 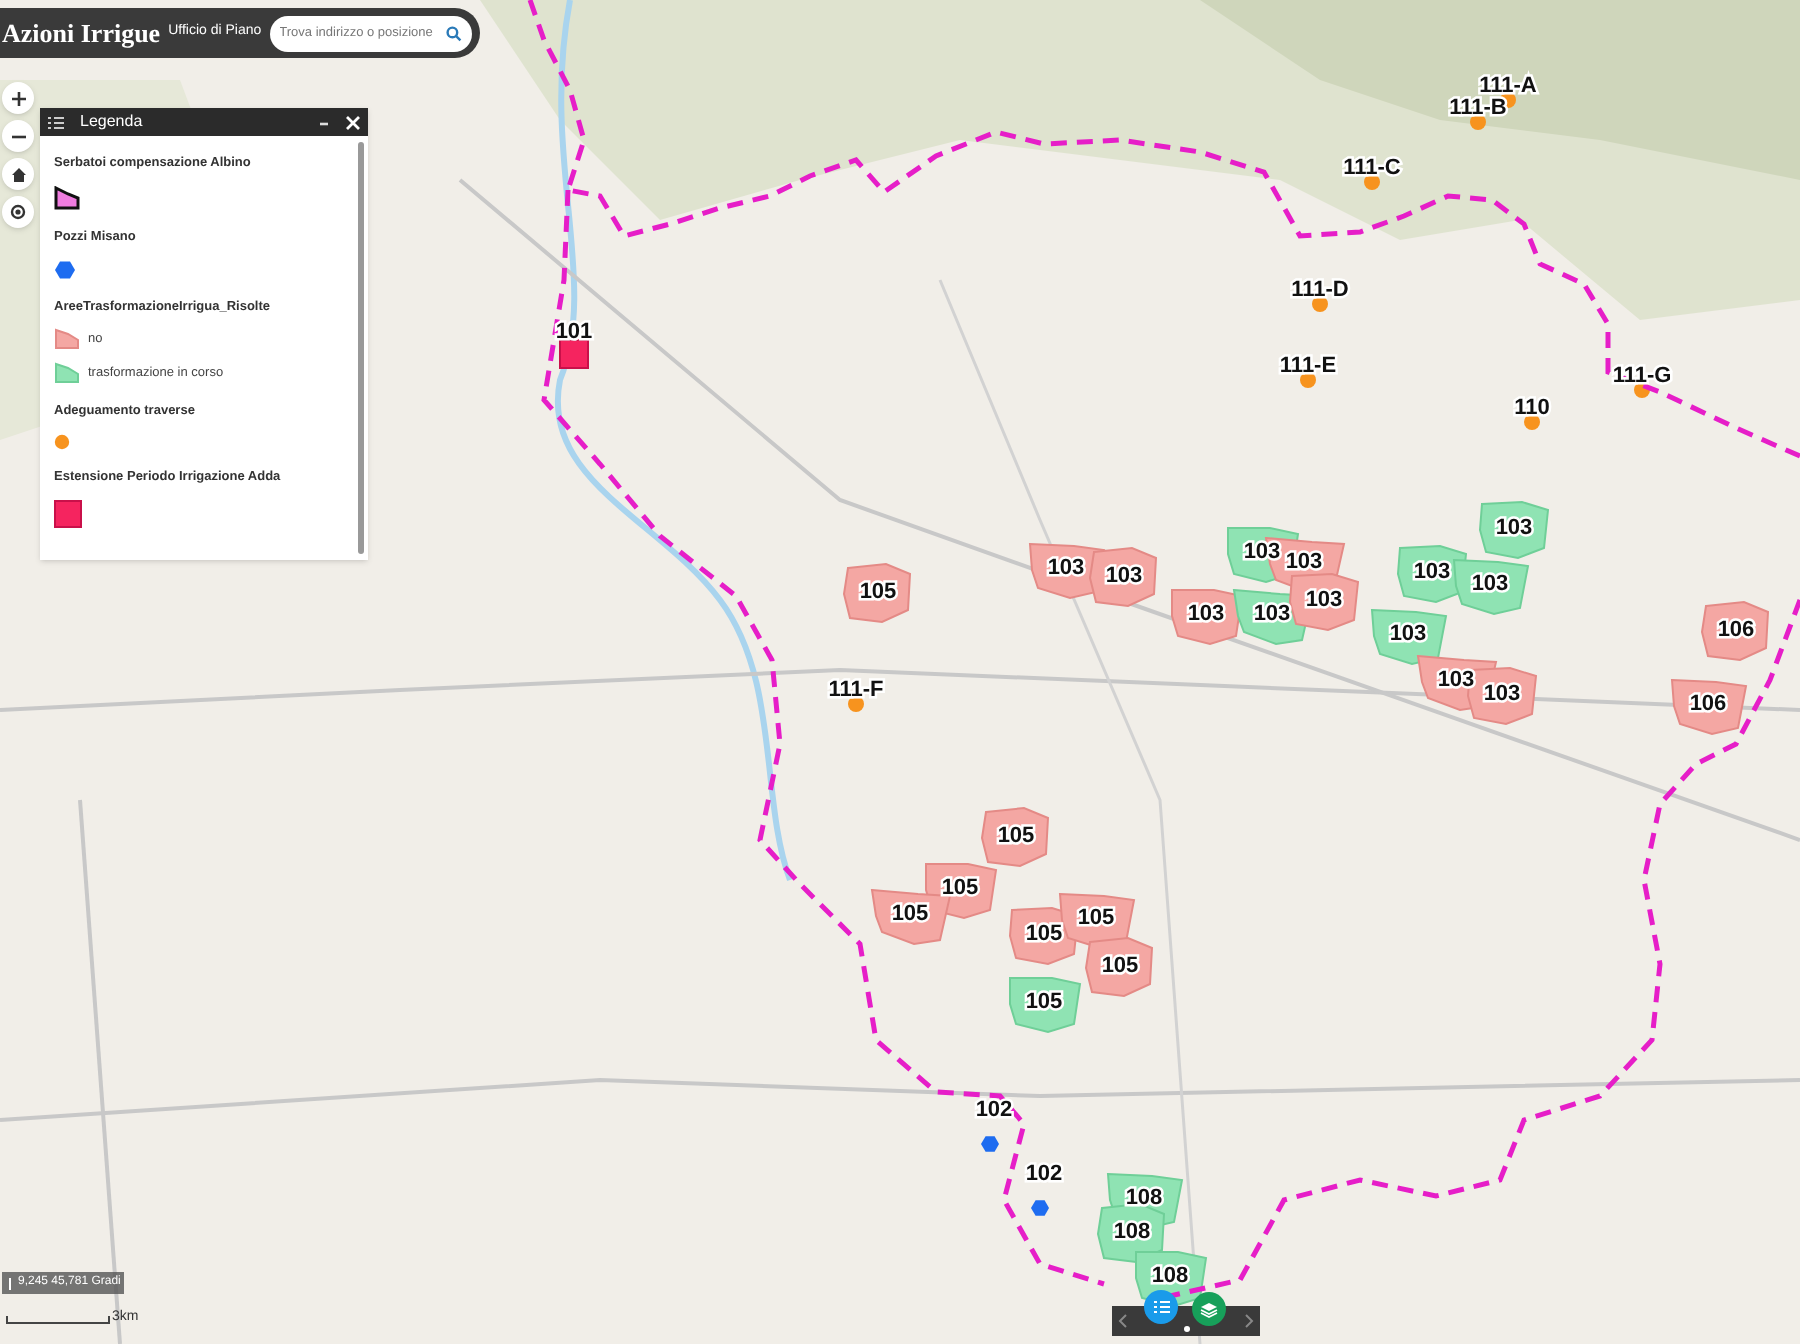 I want to click on feature-label: 101, so click(x=574, y=332).